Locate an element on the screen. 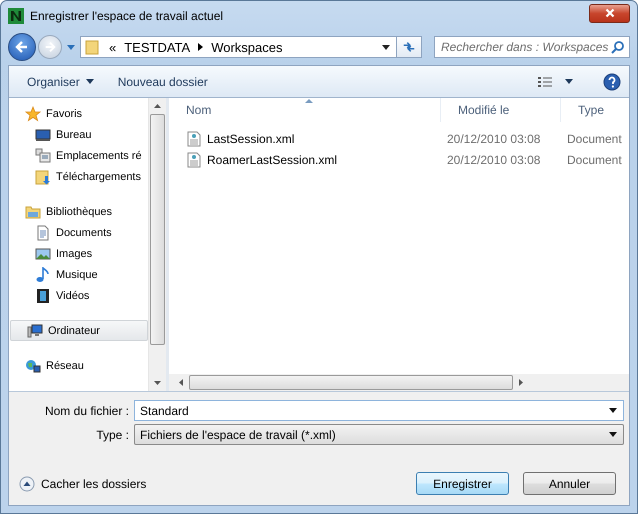  scroll-up-arrow-icon is located at coordinates (157, 106).